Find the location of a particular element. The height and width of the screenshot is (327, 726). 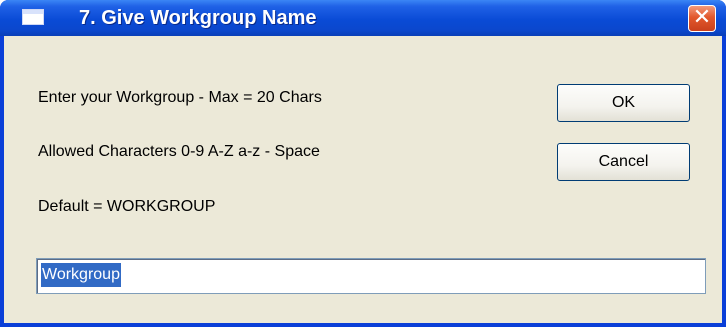

close-button: ✕ is located at coordinates (702, 18).